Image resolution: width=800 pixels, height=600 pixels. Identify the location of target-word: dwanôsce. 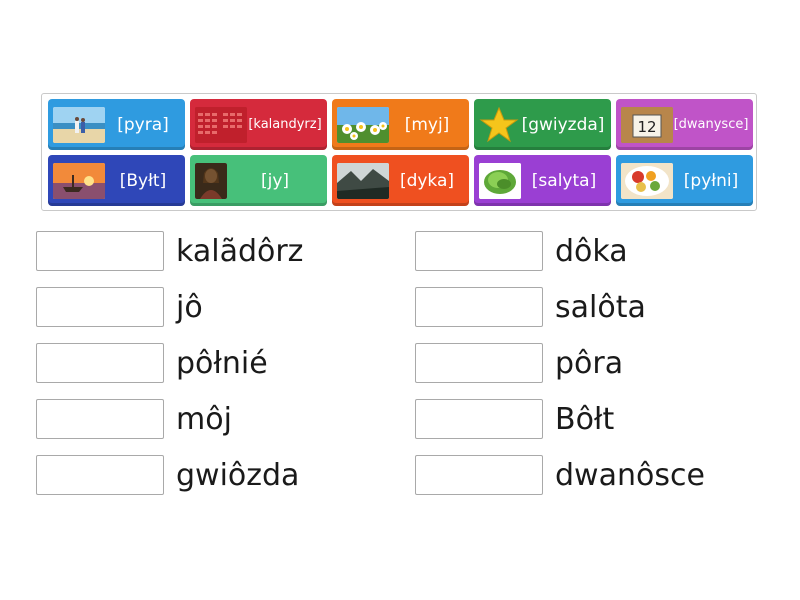
(630, 475).